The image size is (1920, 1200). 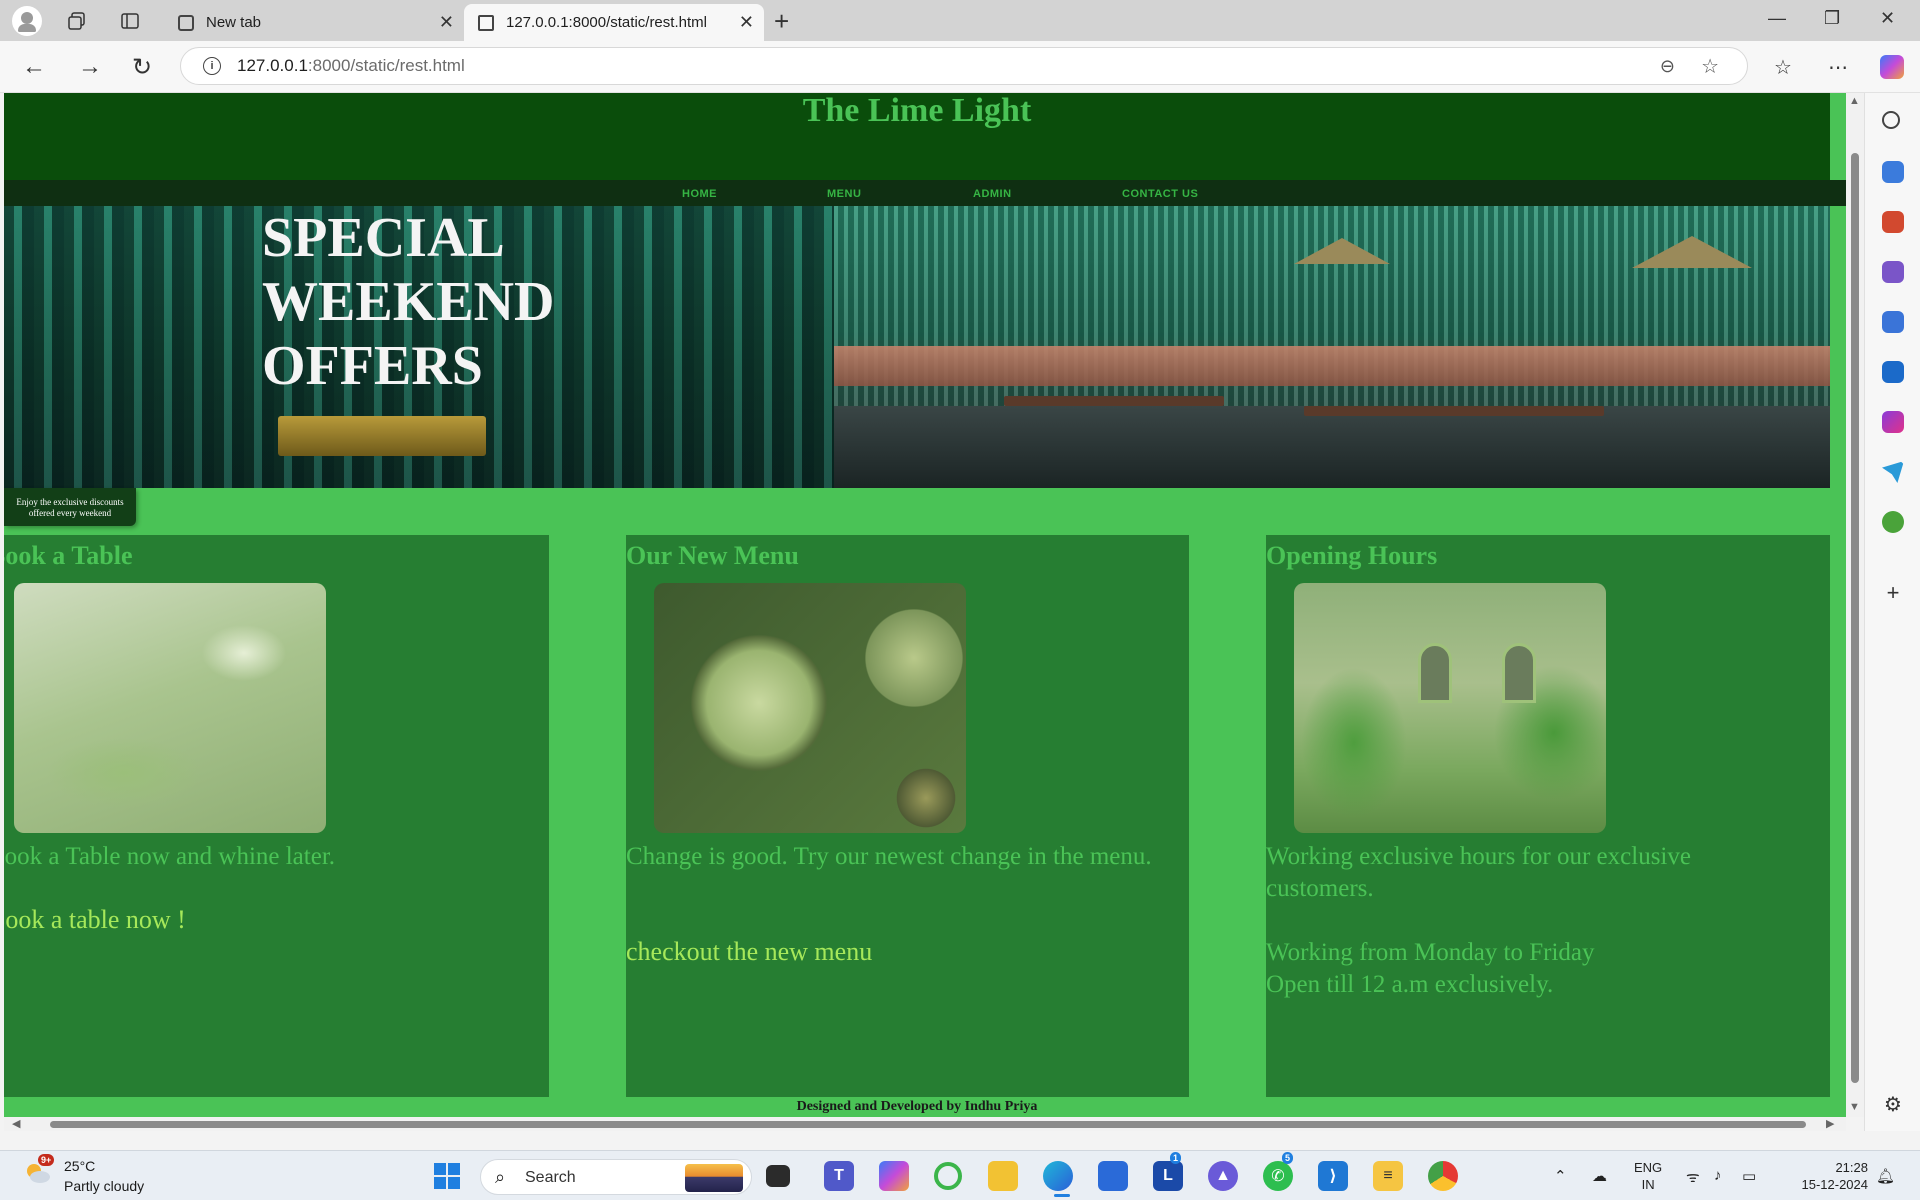 What do you see at coordinates (917, 111) in the screenshot?
I see `site-title: The Lime Light` at bounding box center [917, 111].